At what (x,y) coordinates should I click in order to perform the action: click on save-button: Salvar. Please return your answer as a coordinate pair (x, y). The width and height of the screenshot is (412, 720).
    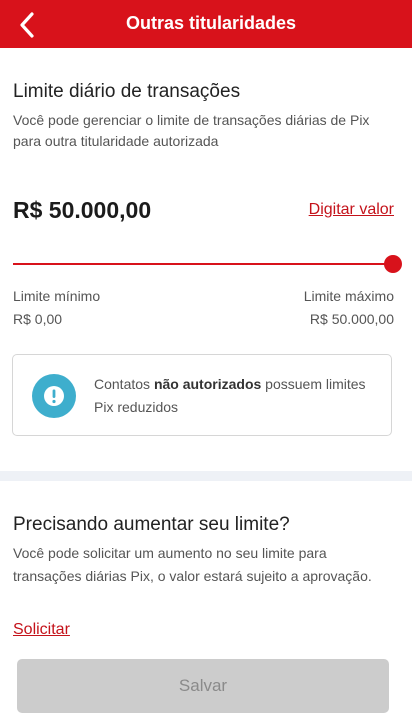
    Looking at the image, I should click on (203, 686).